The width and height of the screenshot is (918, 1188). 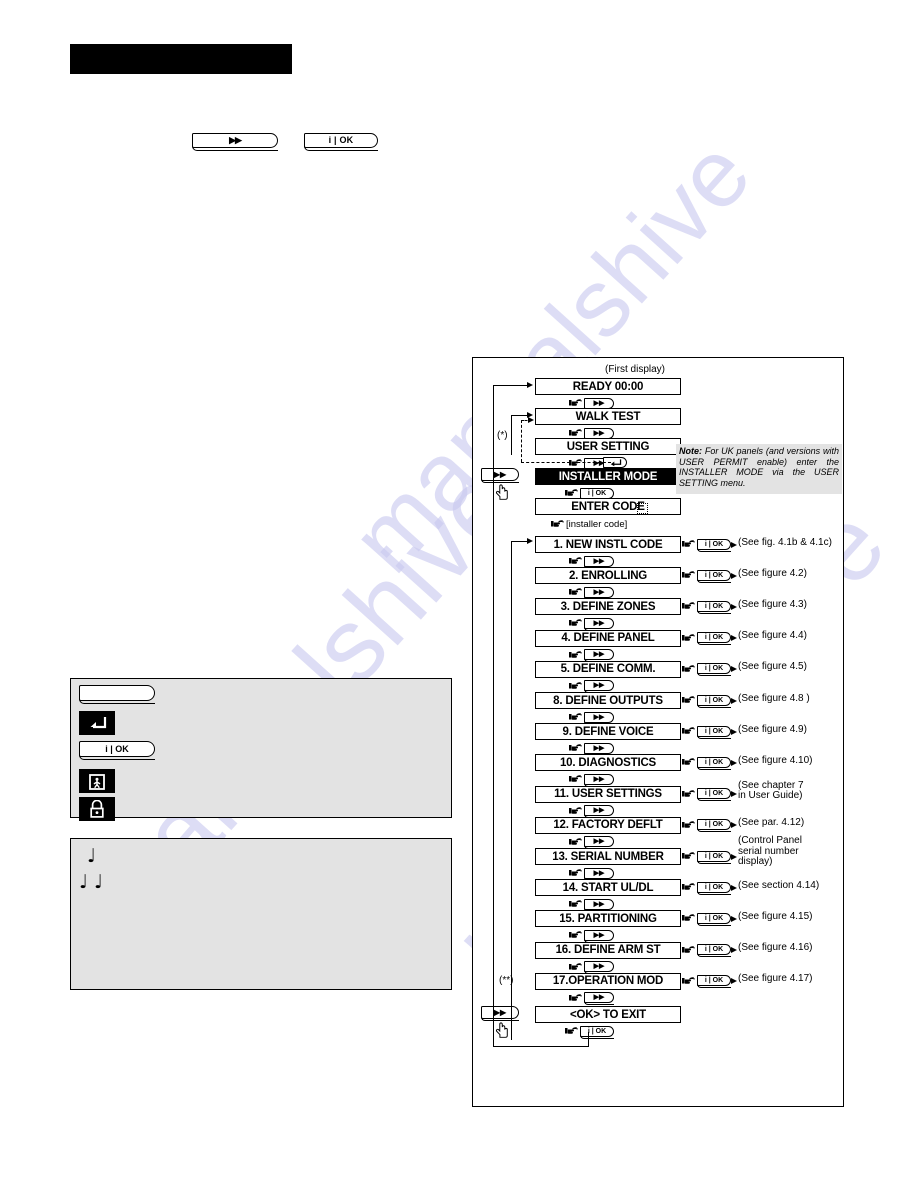 What do you see at coordinates (608, 386) in the screenshot?
I see `menu-display-ready-00-00: READY 00:00` at bounding box center [608, 386].